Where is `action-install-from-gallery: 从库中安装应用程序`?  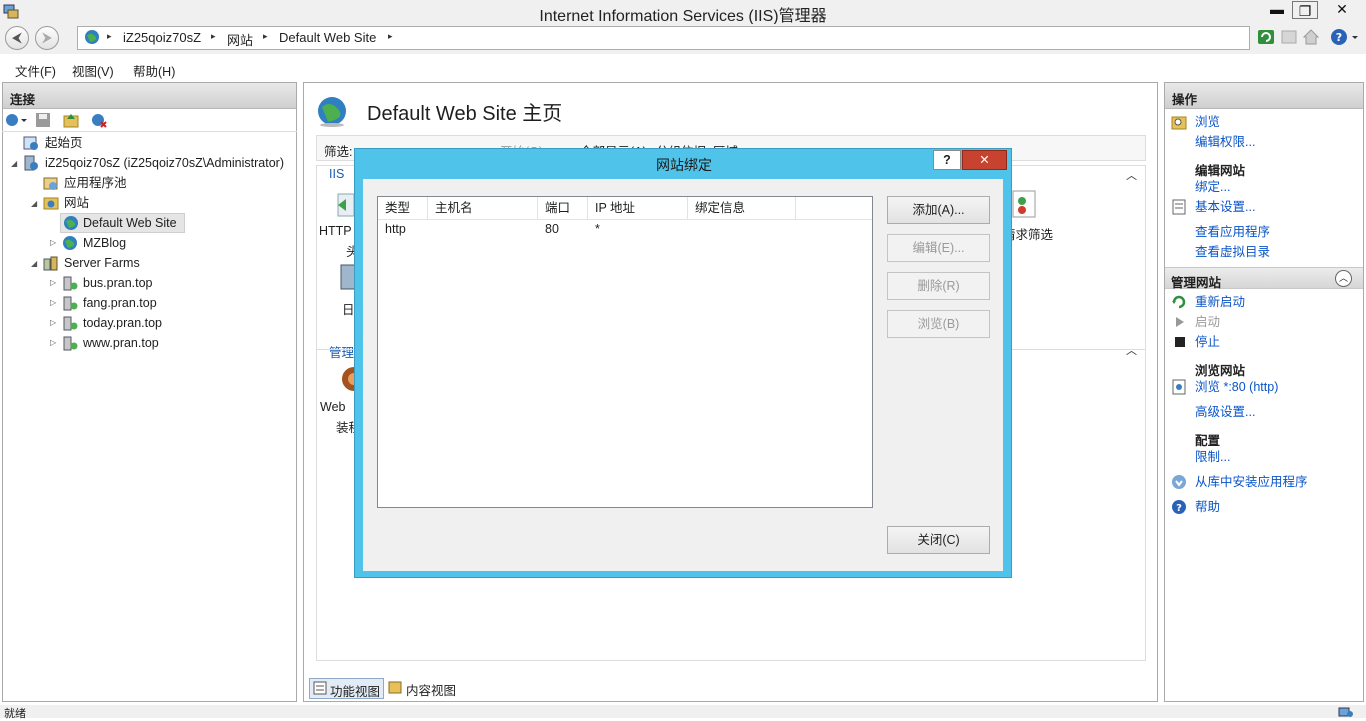
action-install-from-gallery: 从库中安装应用程序 is located at coordinates (1251, 482).